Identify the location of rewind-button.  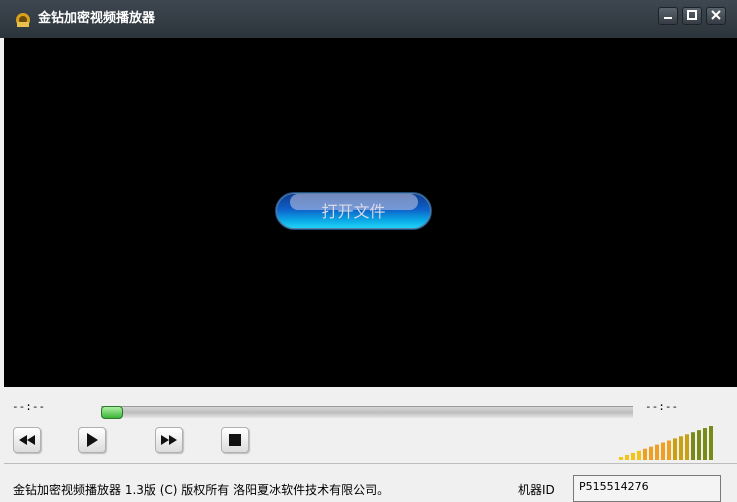
(27, 440).